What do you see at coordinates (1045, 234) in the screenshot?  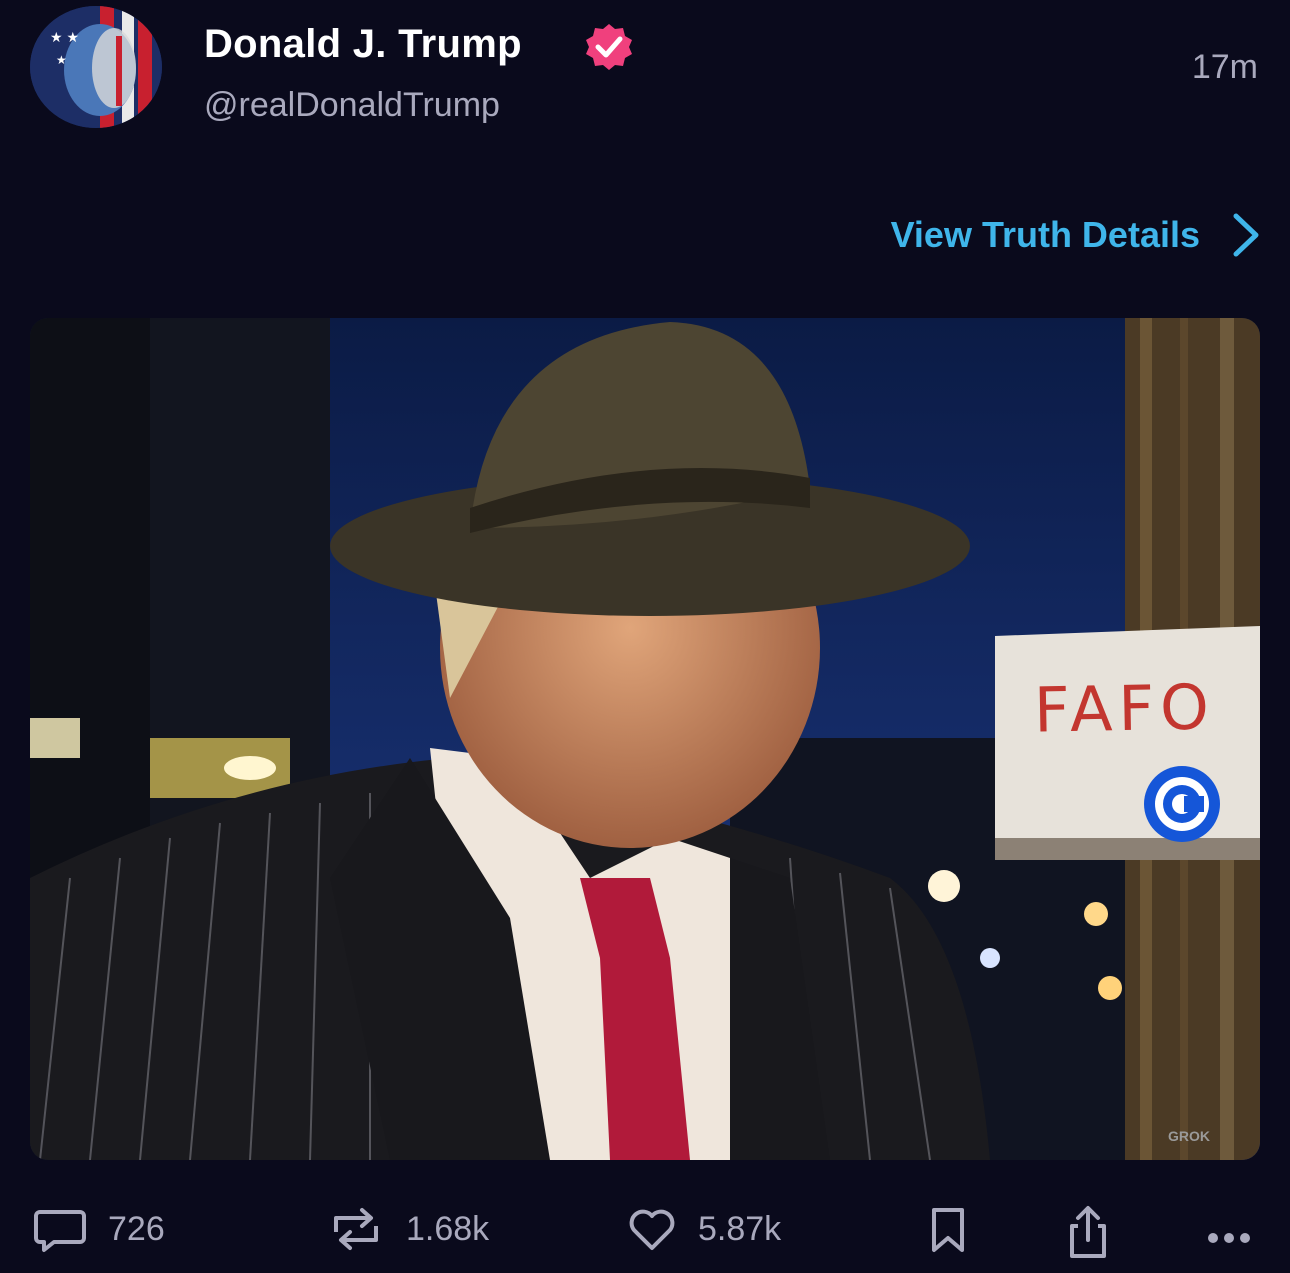 I see `view-truth-details-label: View Truth Details` at bounding box center [1045, 234].